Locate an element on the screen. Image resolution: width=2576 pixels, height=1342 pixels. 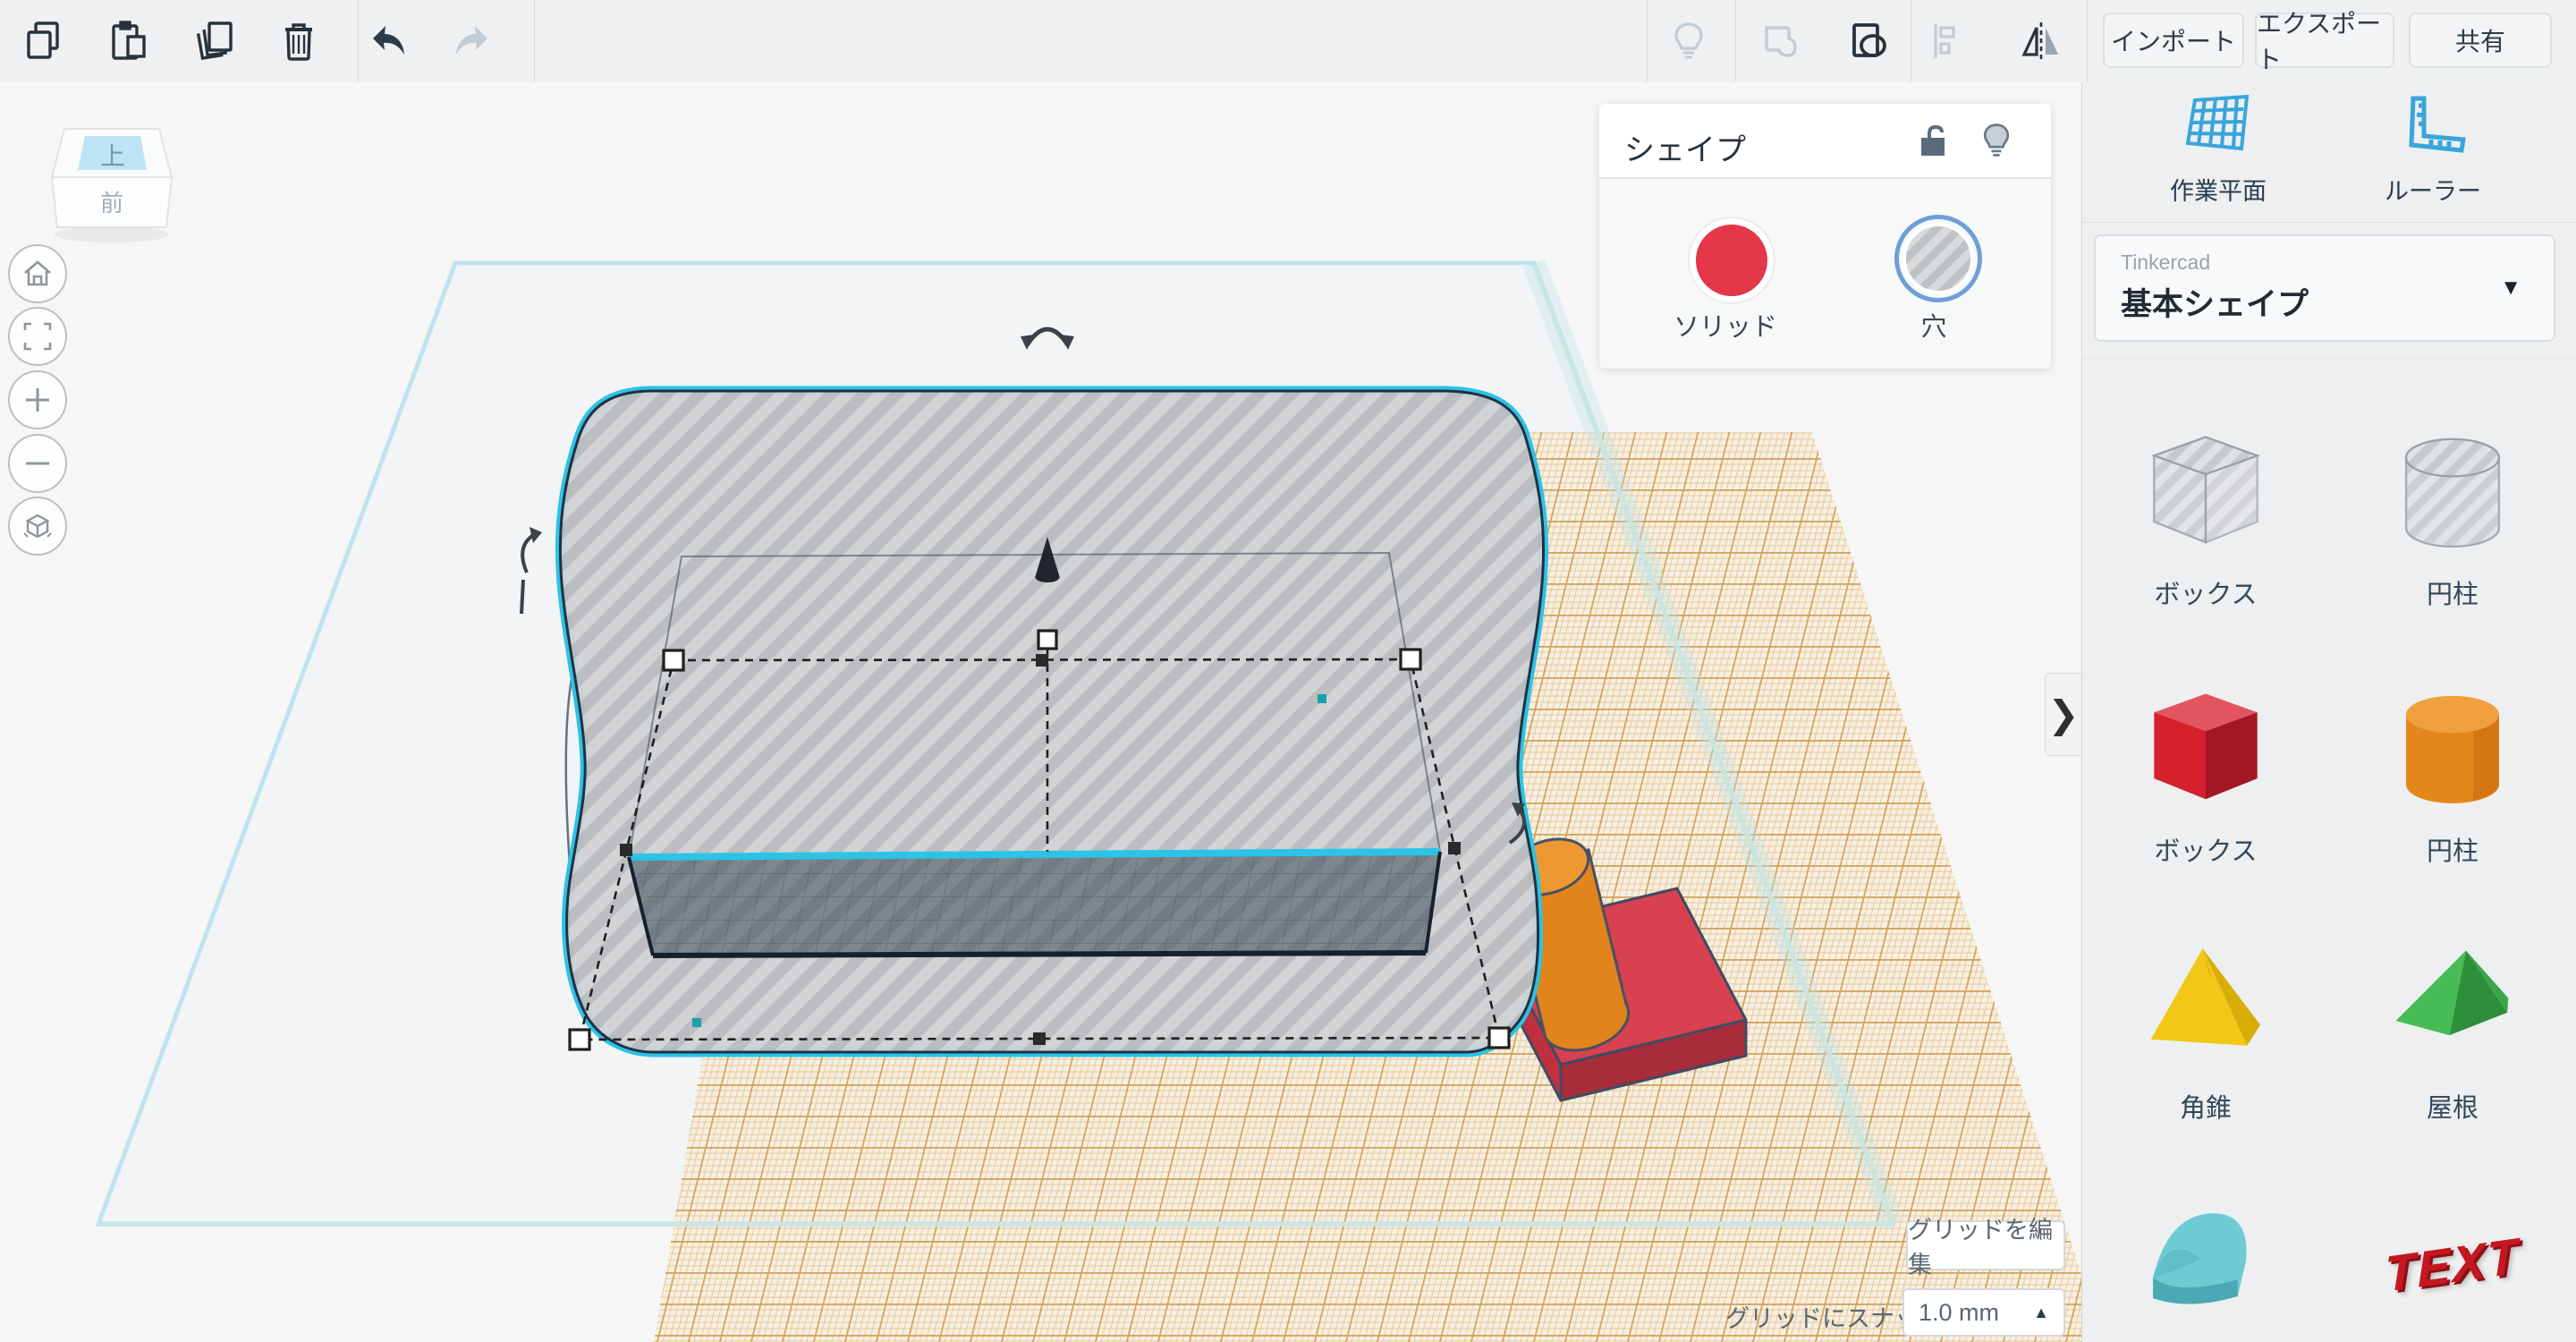
round-roof-icon is located at coordinates (2200, 1259).